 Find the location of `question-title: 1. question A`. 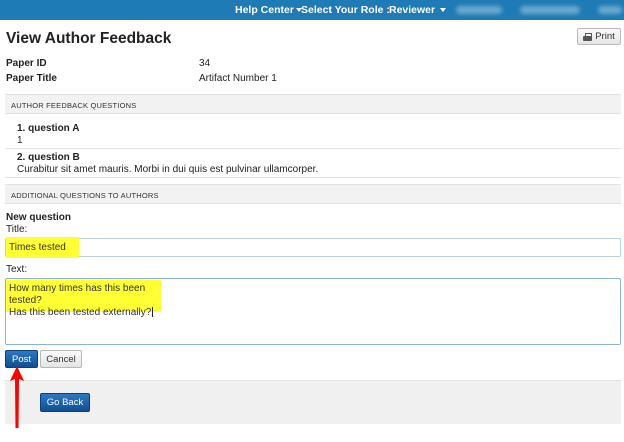

question-title: 1. question A is located at coordinates (48, 128).